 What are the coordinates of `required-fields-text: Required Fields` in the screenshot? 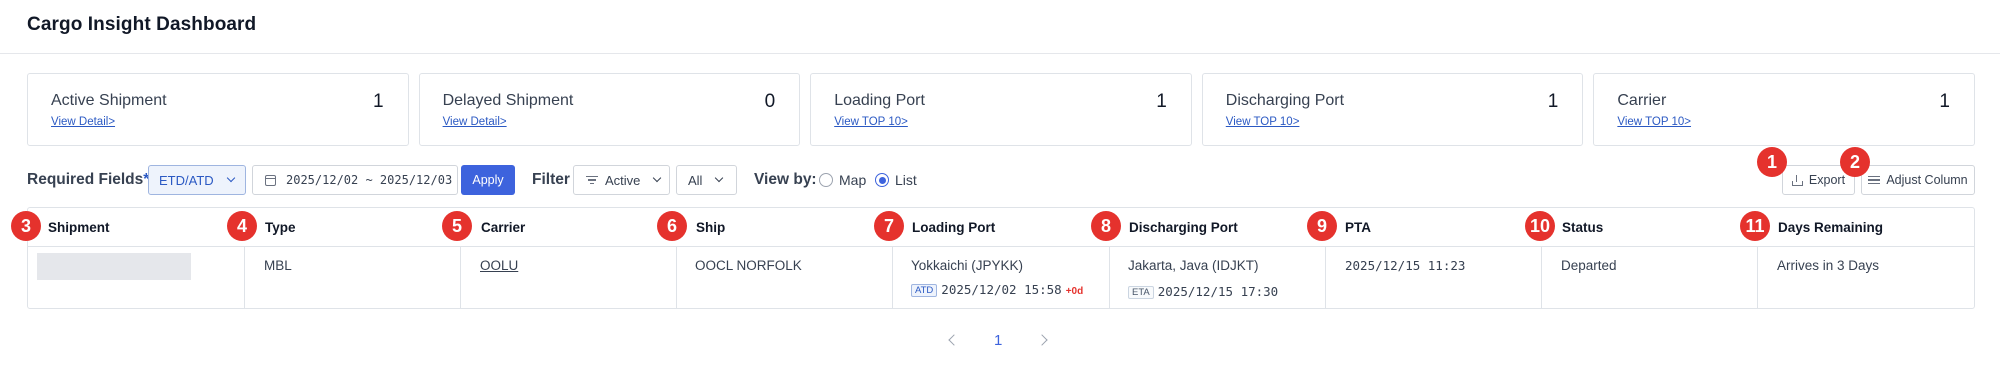 It's located at (85, 179).